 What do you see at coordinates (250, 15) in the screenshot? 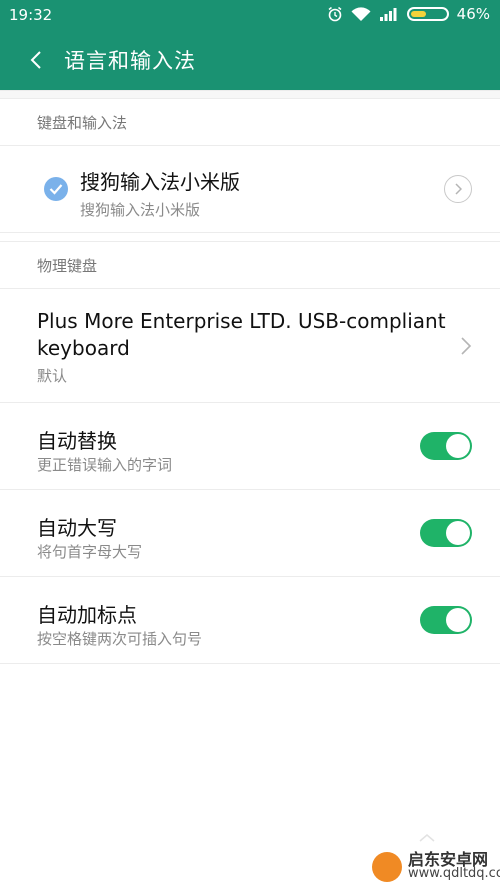
I see `status-bar: 19:32 46%` at bounding box center [250, 15].